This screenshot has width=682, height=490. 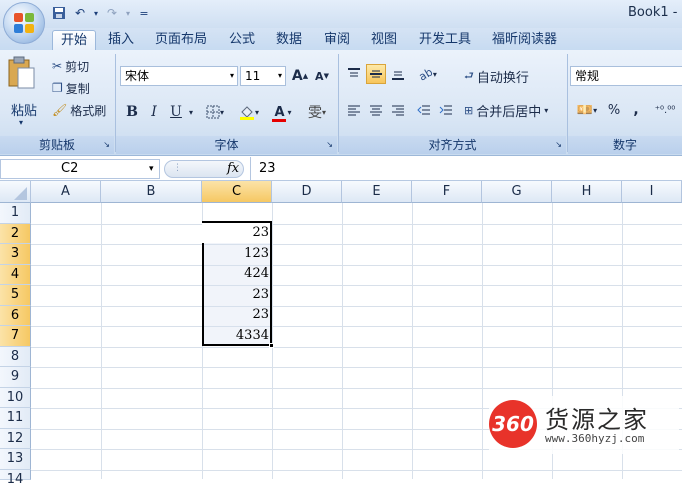 I want to click on quick-access-toolbar: ↶ ▾ ↷ ▾ =, so click(x=101, y=13).